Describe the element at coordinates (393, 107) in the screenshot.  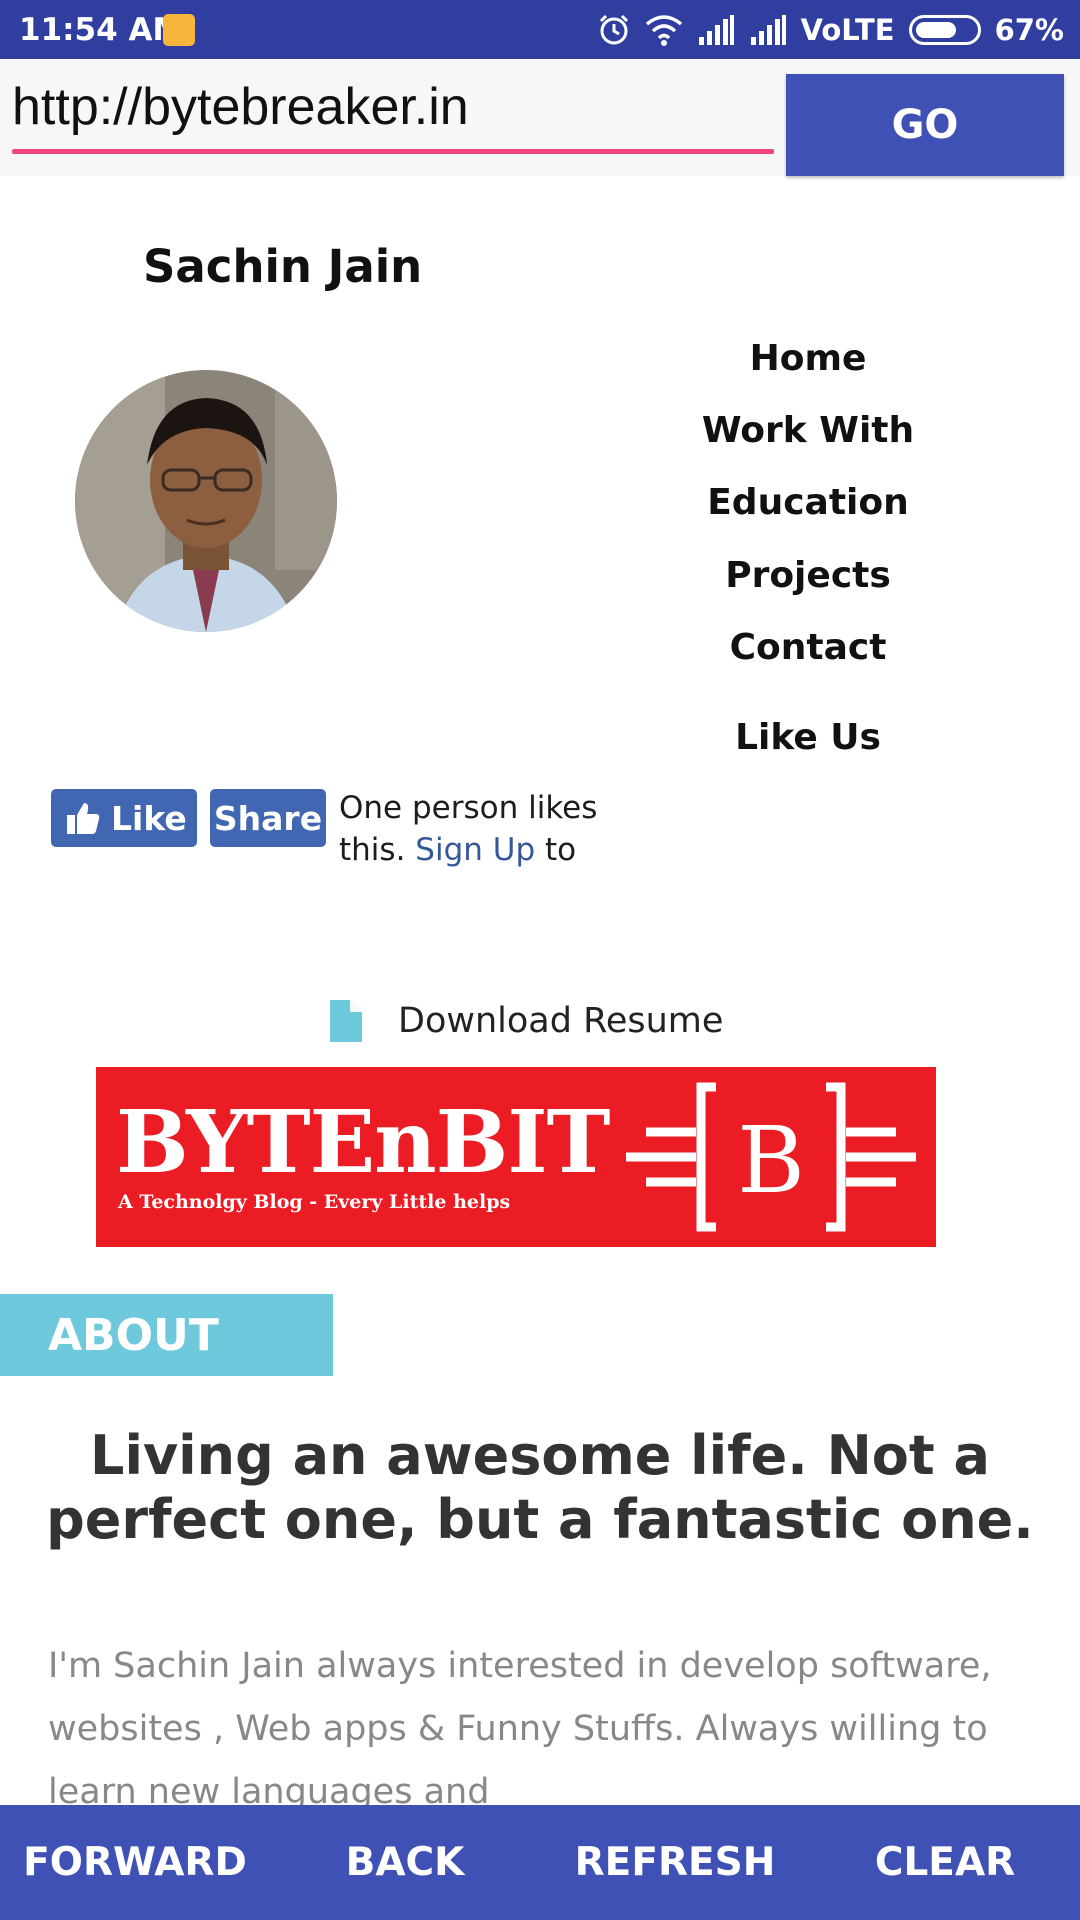
I see `url-input` at that location.